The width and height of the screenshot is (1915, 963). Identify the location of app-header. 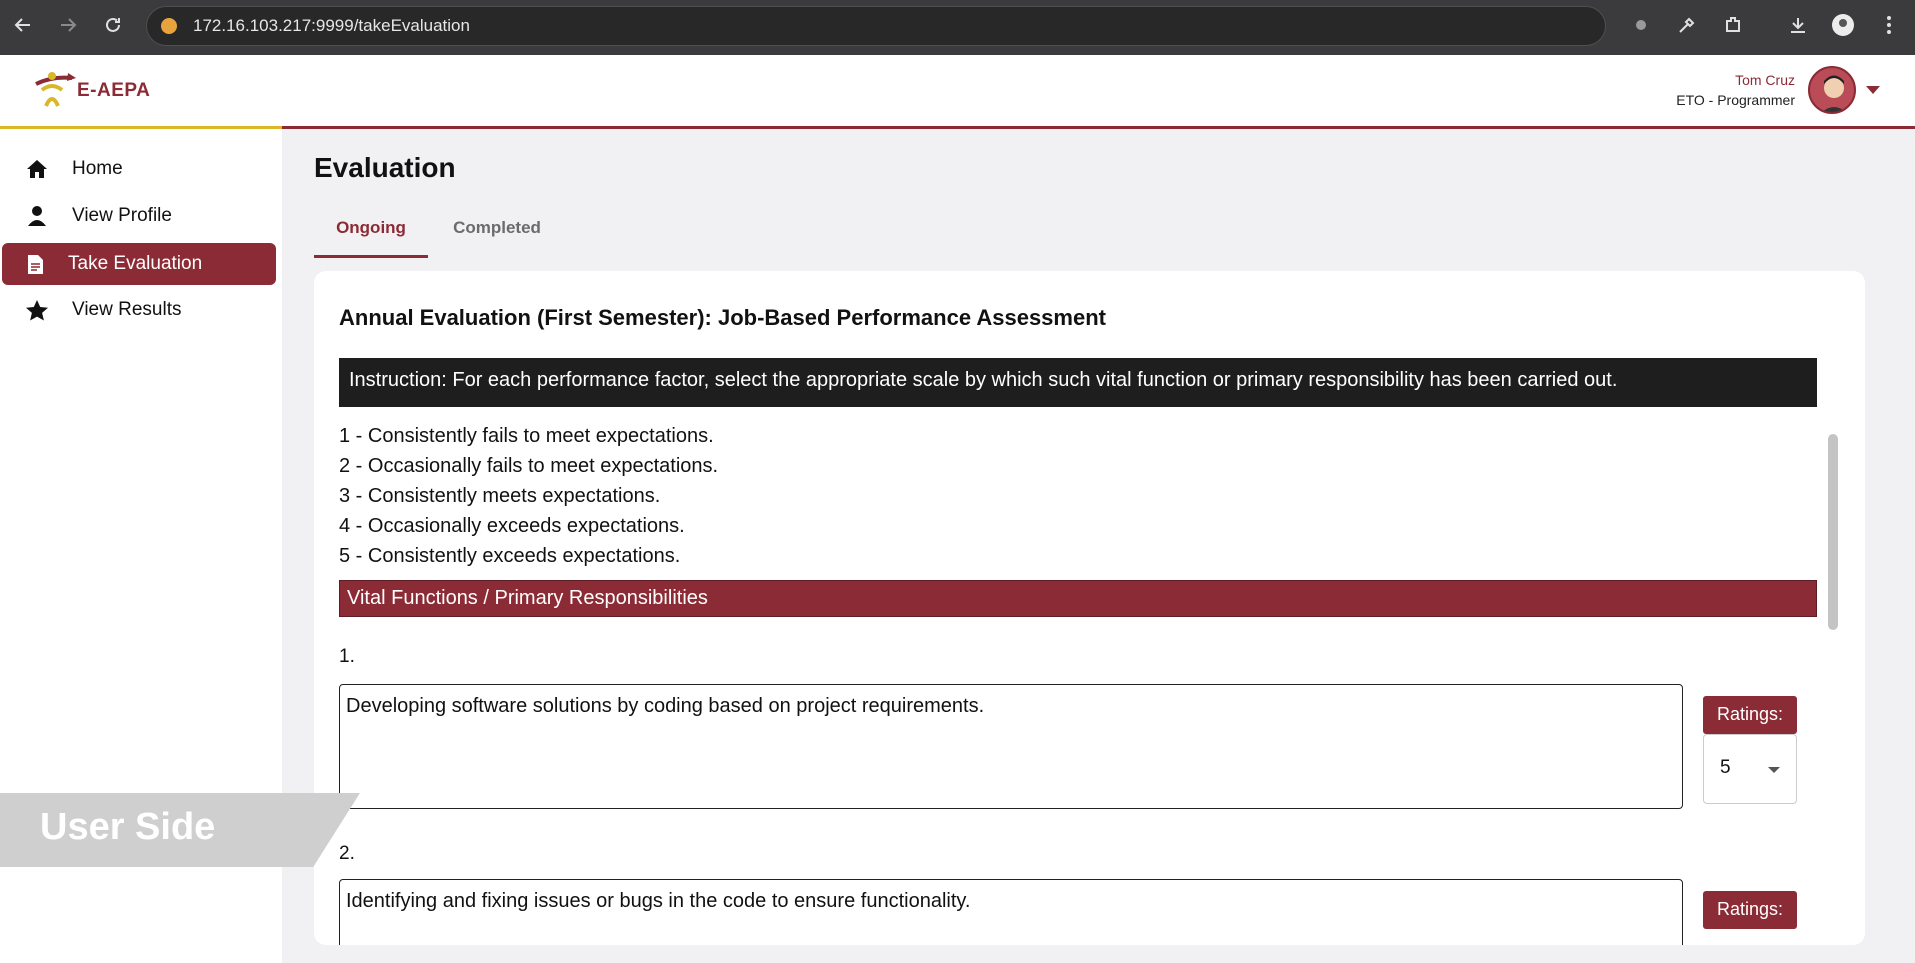
(957, 92).